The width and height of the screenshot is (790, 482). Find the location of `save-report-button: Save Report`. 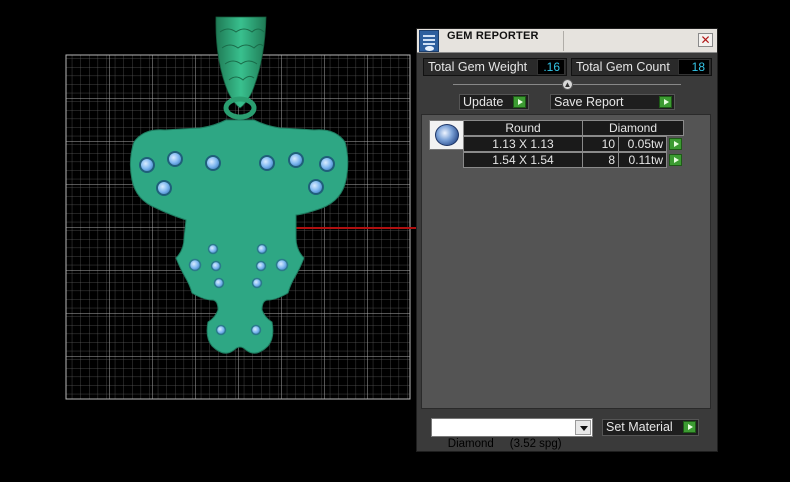

save-report-button: Save Report is located at coordinates (612, 102).